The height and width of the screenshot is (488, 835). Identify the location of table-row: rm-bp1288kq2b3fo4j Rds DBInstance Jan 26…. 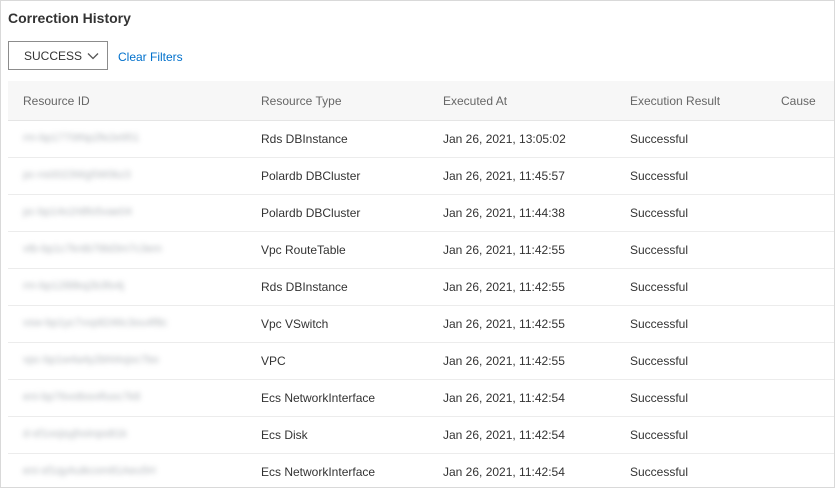
(421, 287).